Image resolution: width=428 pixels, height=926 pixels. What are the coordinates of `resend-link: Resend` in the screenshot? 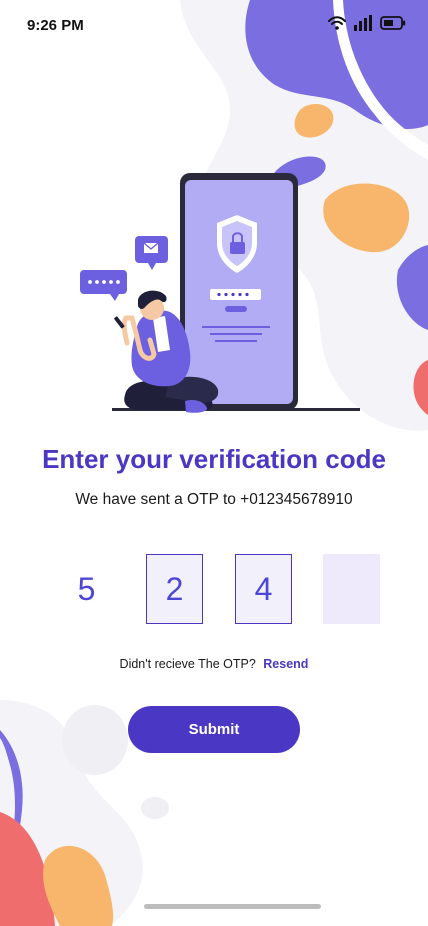 It's located at (285, 664).